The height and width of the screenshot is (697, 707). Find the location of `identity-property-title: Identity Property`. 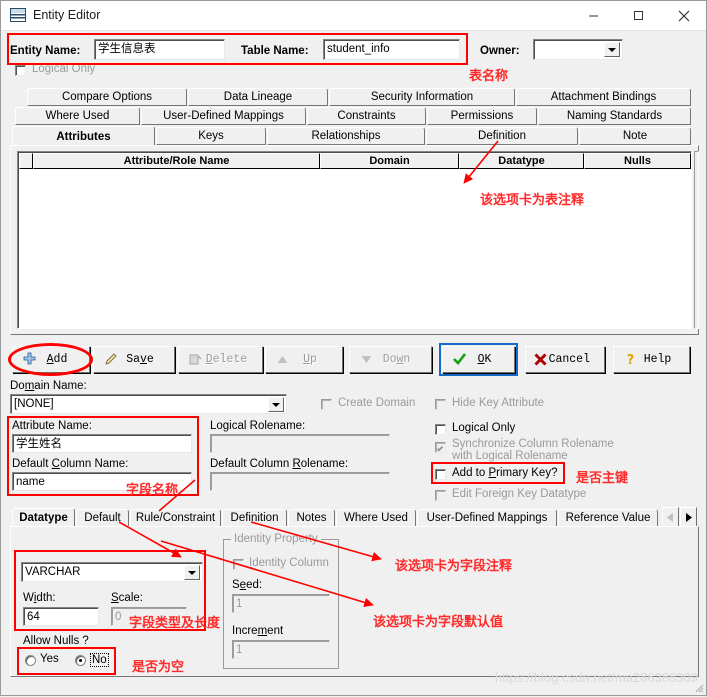

identity-property-title: Identity Property is located at coordinates (276, 539).